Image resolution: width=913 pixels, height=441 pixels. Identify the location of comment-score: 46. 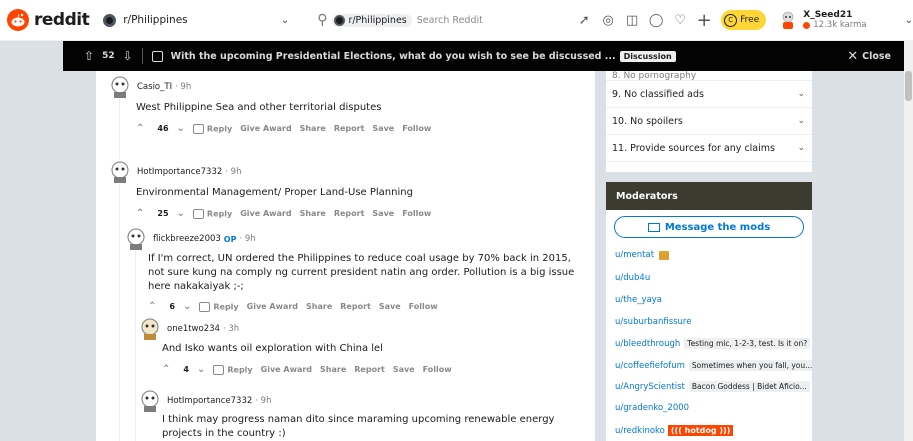
(163, 128).